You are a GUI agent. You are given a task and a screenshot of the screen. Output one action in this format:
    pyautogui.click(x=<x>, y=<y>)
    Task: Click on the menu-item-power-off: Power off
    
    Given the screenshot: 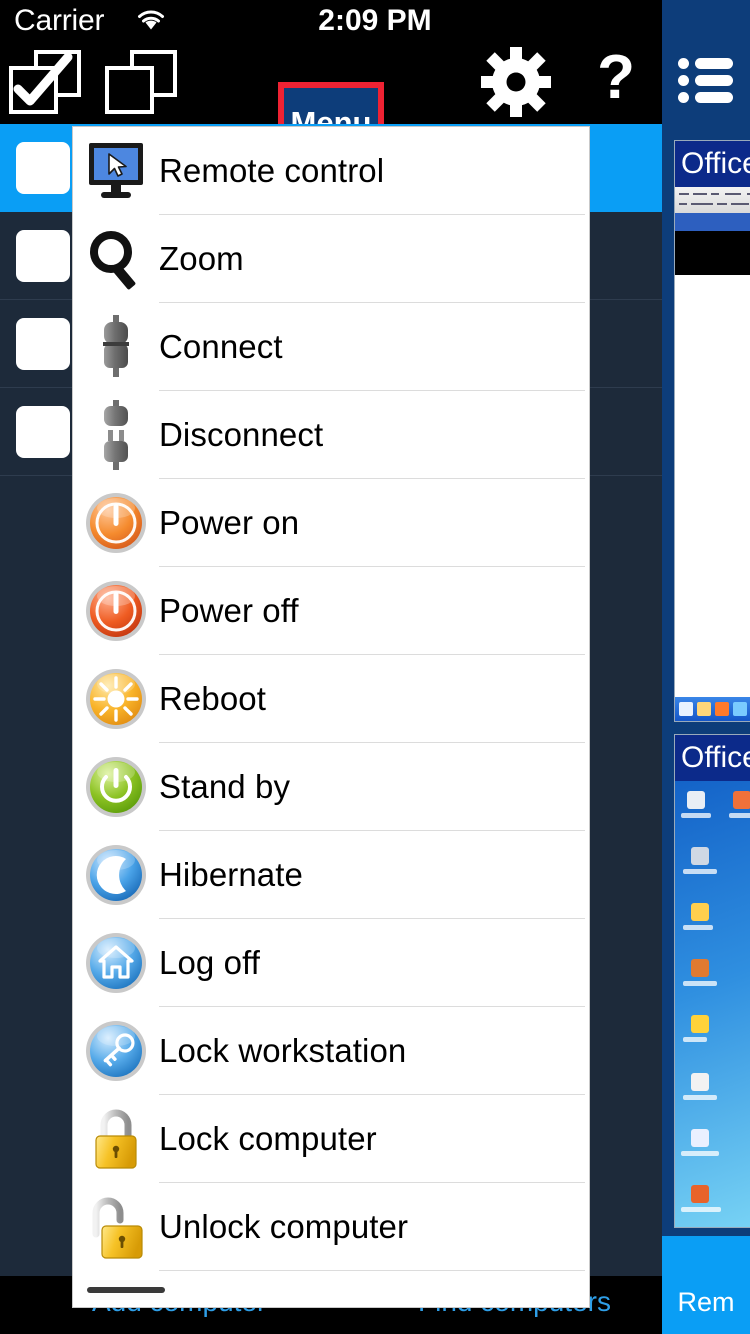 What is the action you would take?
    pyautogui.click(x=331, y=611)
    